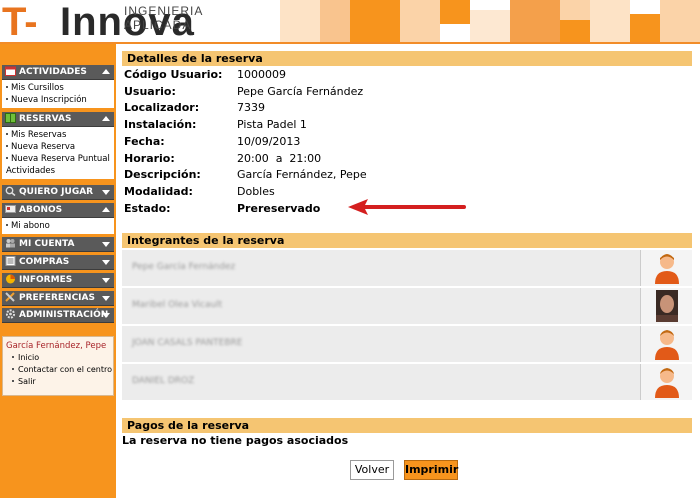 The width and height of the screenshot is (700, 498). I want to click on detail-label: Modalidad:, so click(158, 191).